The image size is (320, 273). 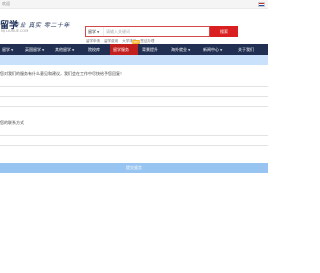 I want to click on hot-link: 留学费用, so click(x=111, y=41).